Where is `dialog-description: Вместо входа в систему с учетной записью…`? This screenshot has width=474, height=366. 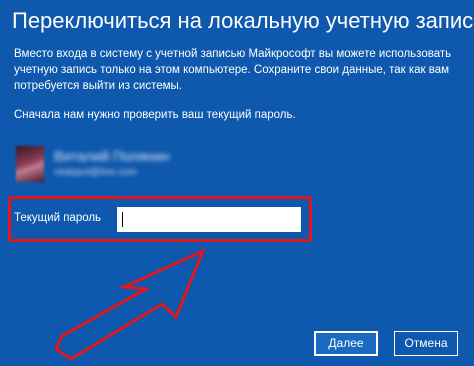 dialog-description: Вместо входа в систему с учетной записью… is located at coordinates (233, 70).